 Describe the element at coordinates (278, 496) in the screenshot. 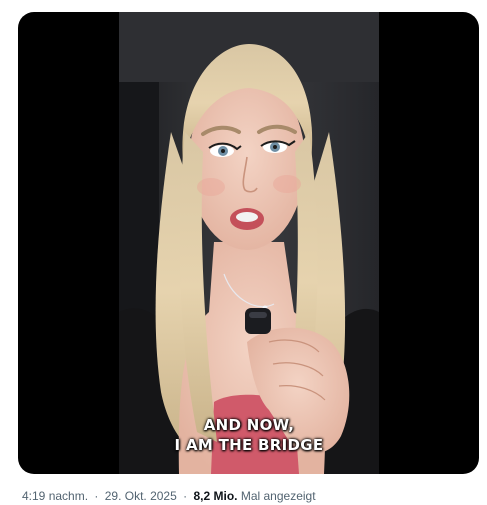

I see `views-label: Mal angezeigt` at that location.